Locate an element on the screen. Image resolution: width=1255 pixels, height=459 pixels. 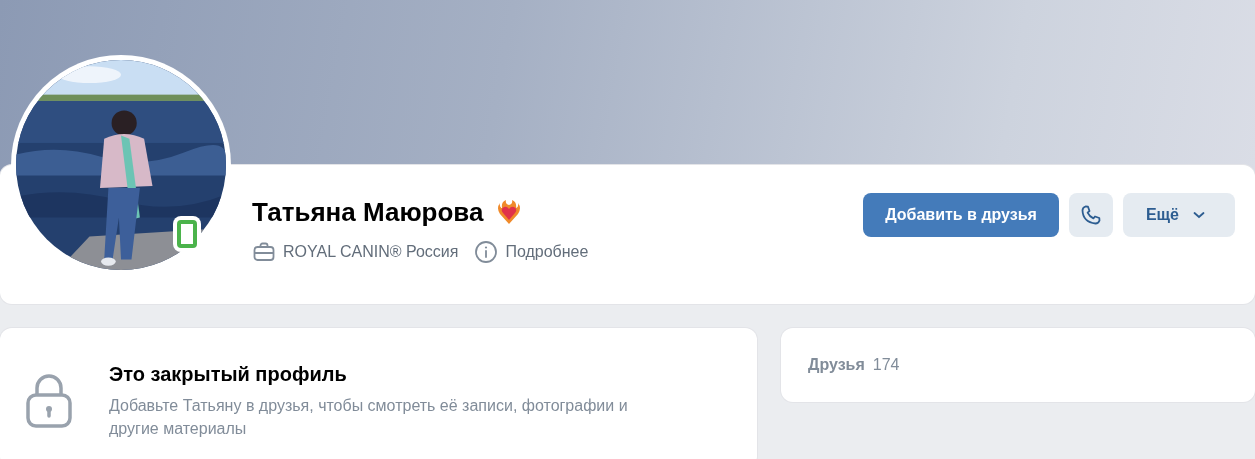
briefcase-icon is located at coordinates (264, 252).